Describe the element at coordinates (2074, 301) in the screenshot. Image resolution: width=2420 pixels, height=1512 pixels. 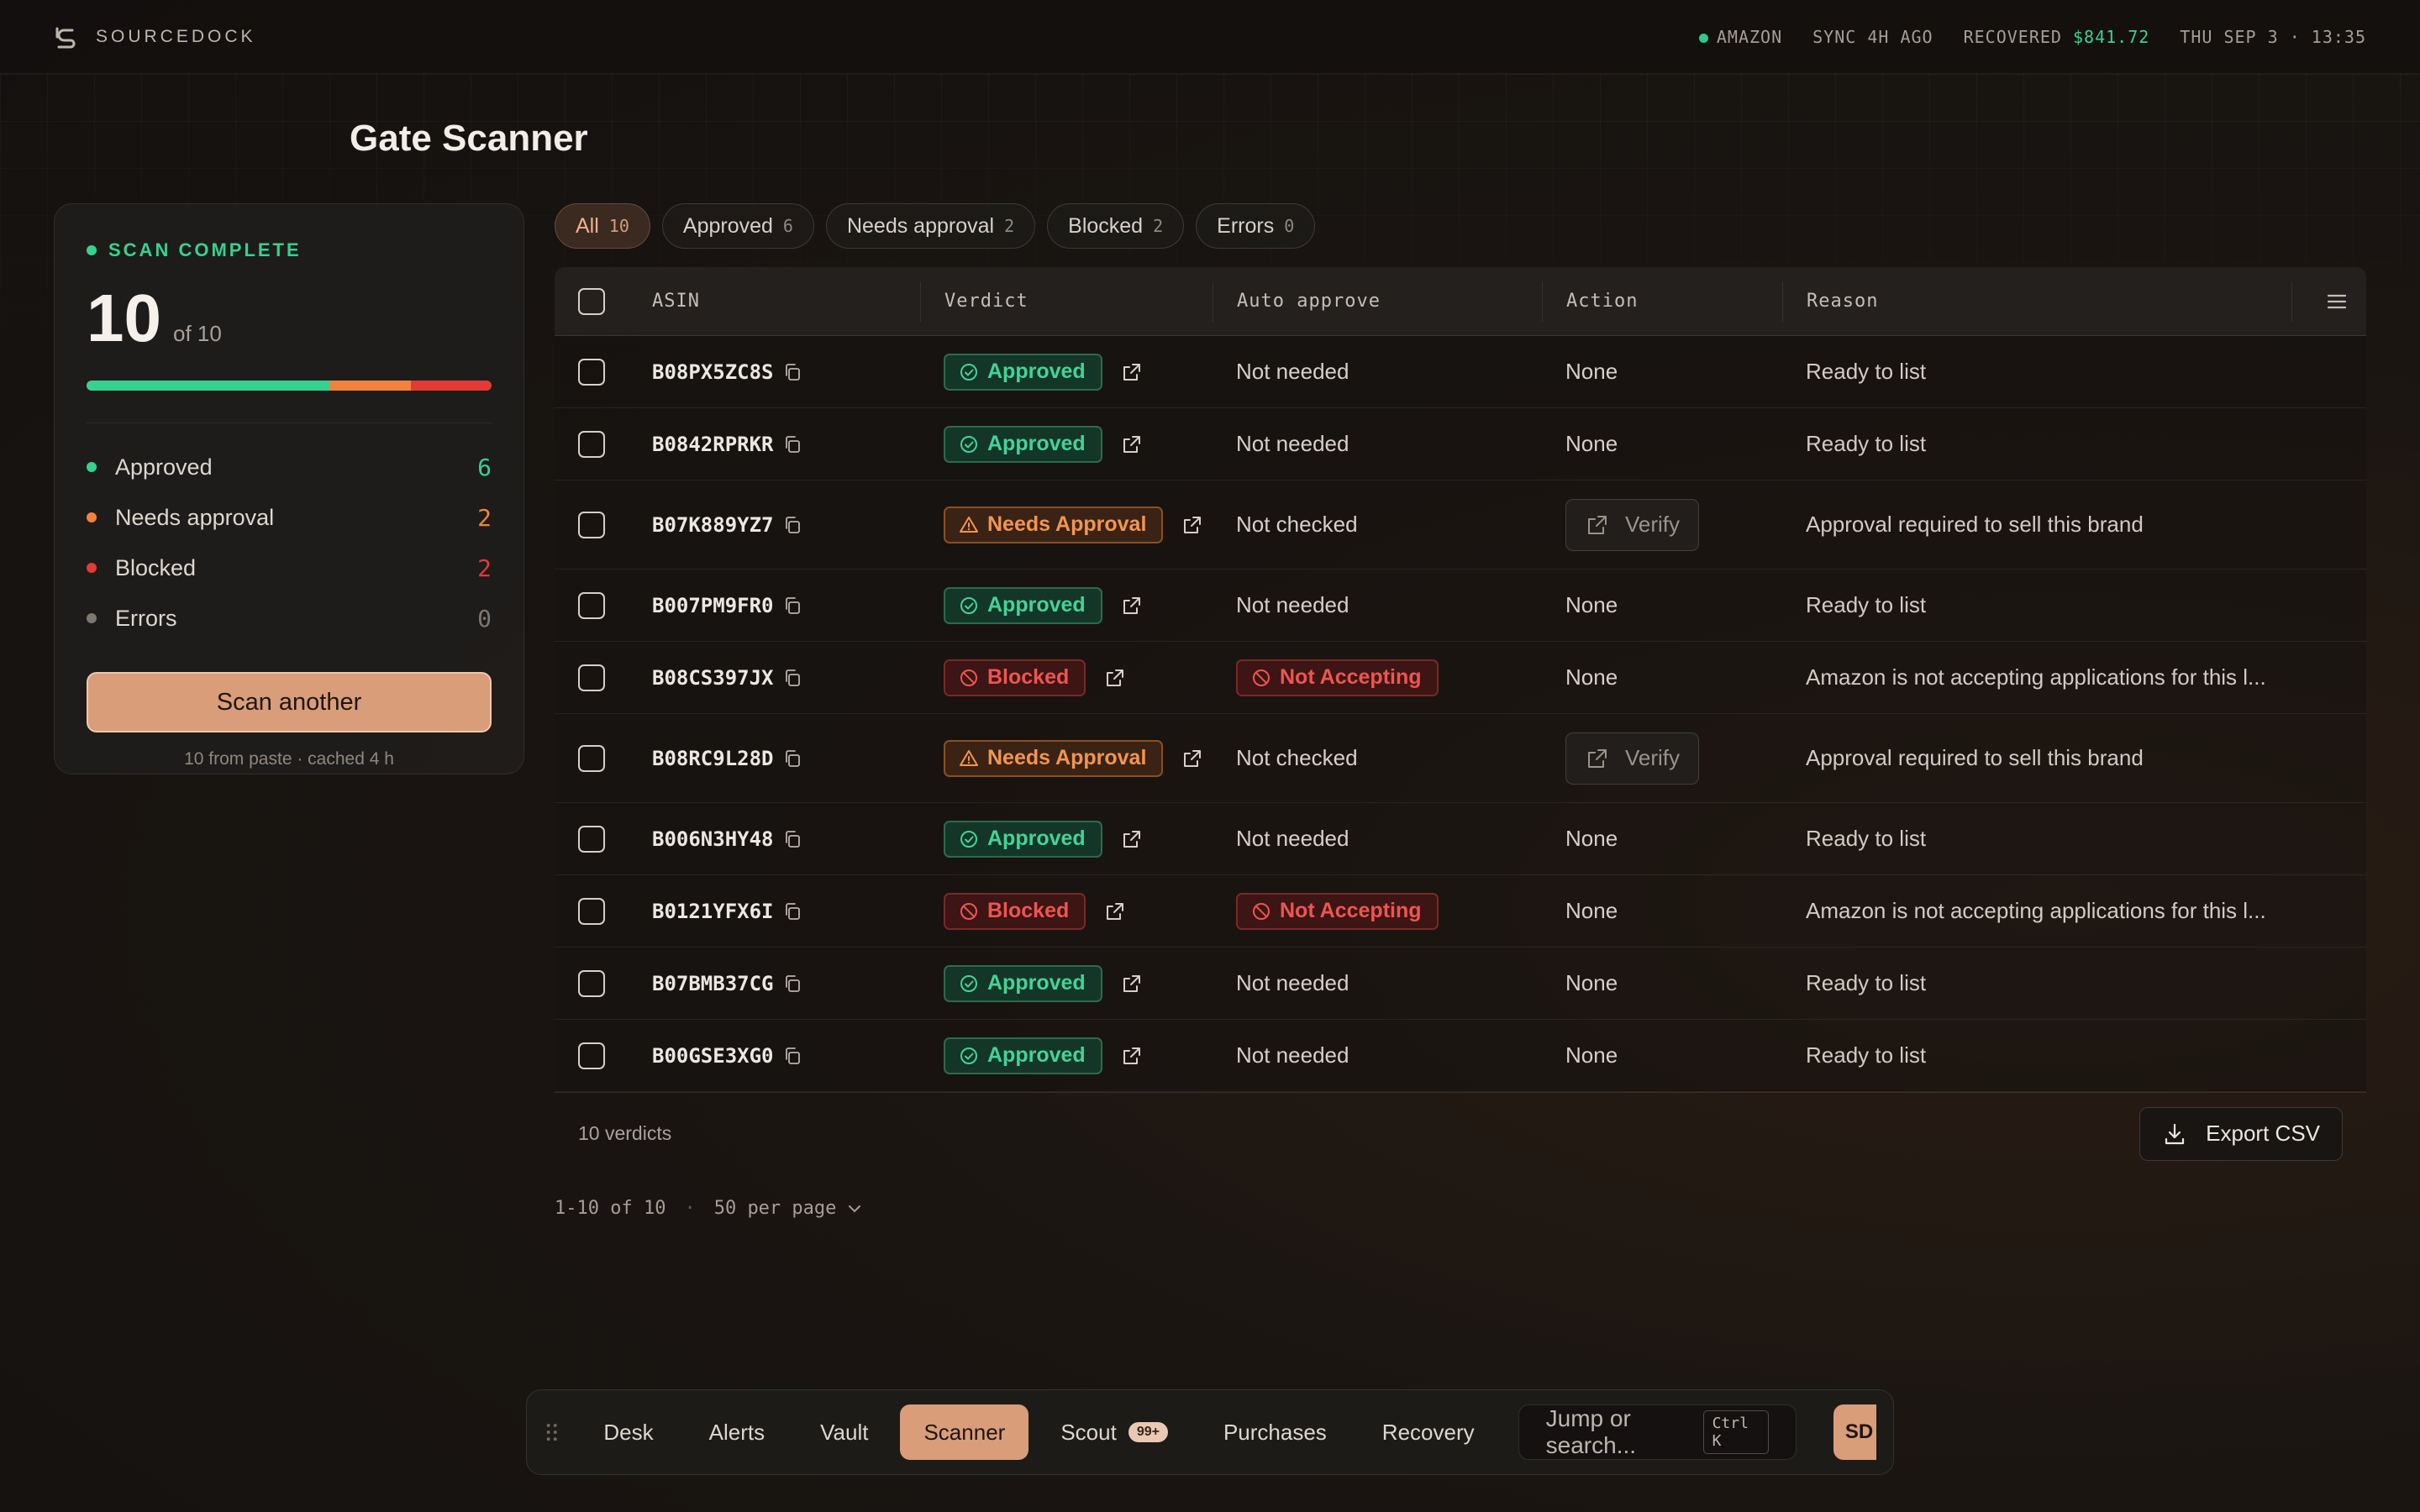
I see `column-reason: Reason` at that location.